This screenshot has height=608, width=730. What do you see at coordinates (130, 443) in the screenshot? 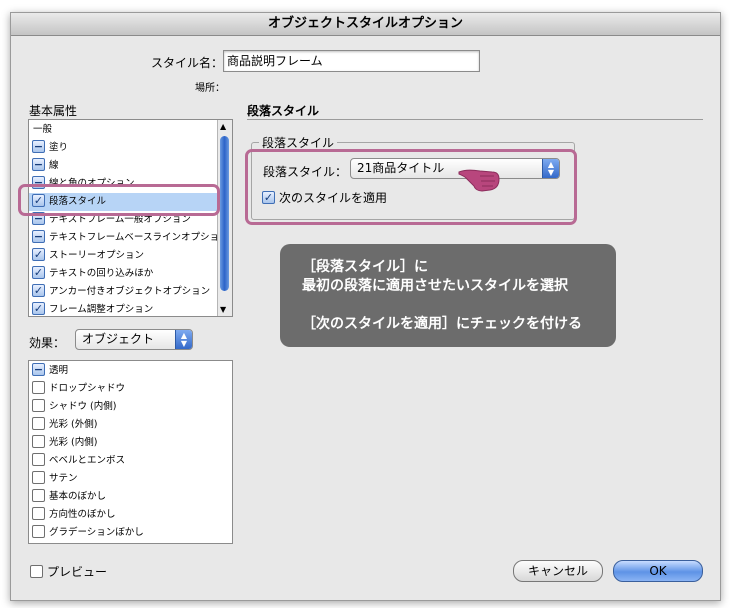
I see `list-item: 光彩 (内側)` at bounding box center [130, 443].